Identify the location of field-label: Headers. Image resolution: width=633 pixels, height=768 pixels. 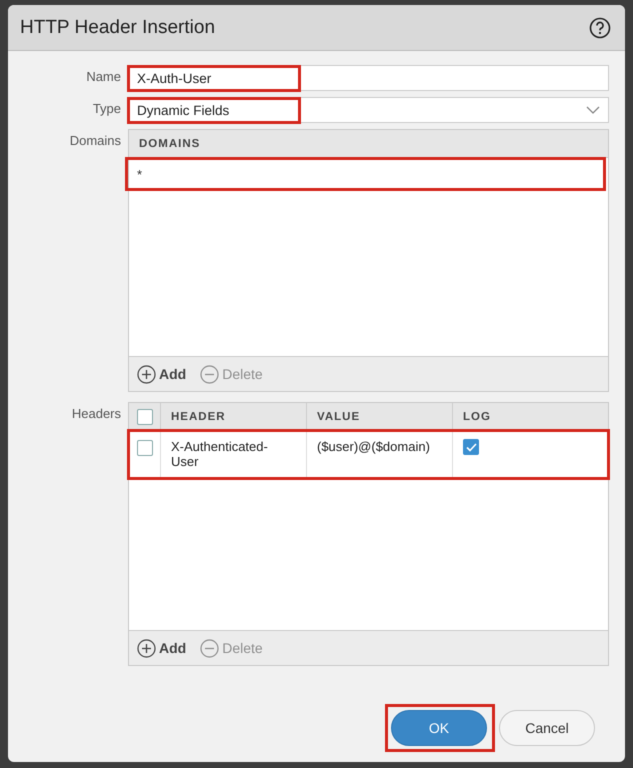
(96, 414).